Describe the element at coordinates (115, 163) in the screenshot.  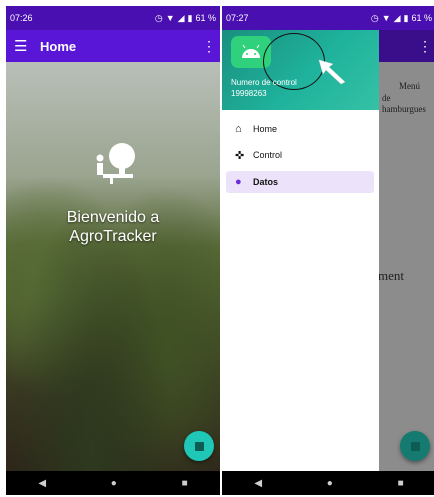
I see `agrotracker-logo-icon` at that location.